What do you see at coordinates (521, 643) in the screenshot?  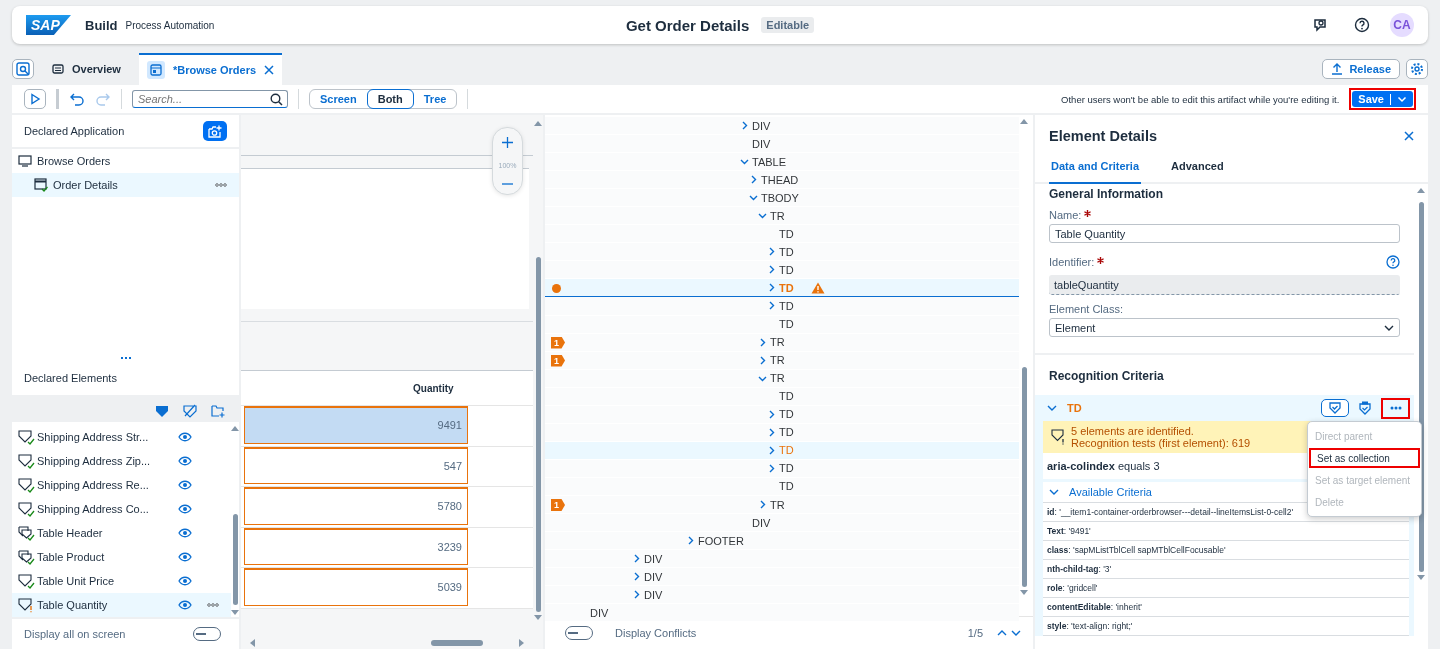 I see `scroll-right-icon` at bounding box center [521, 643].